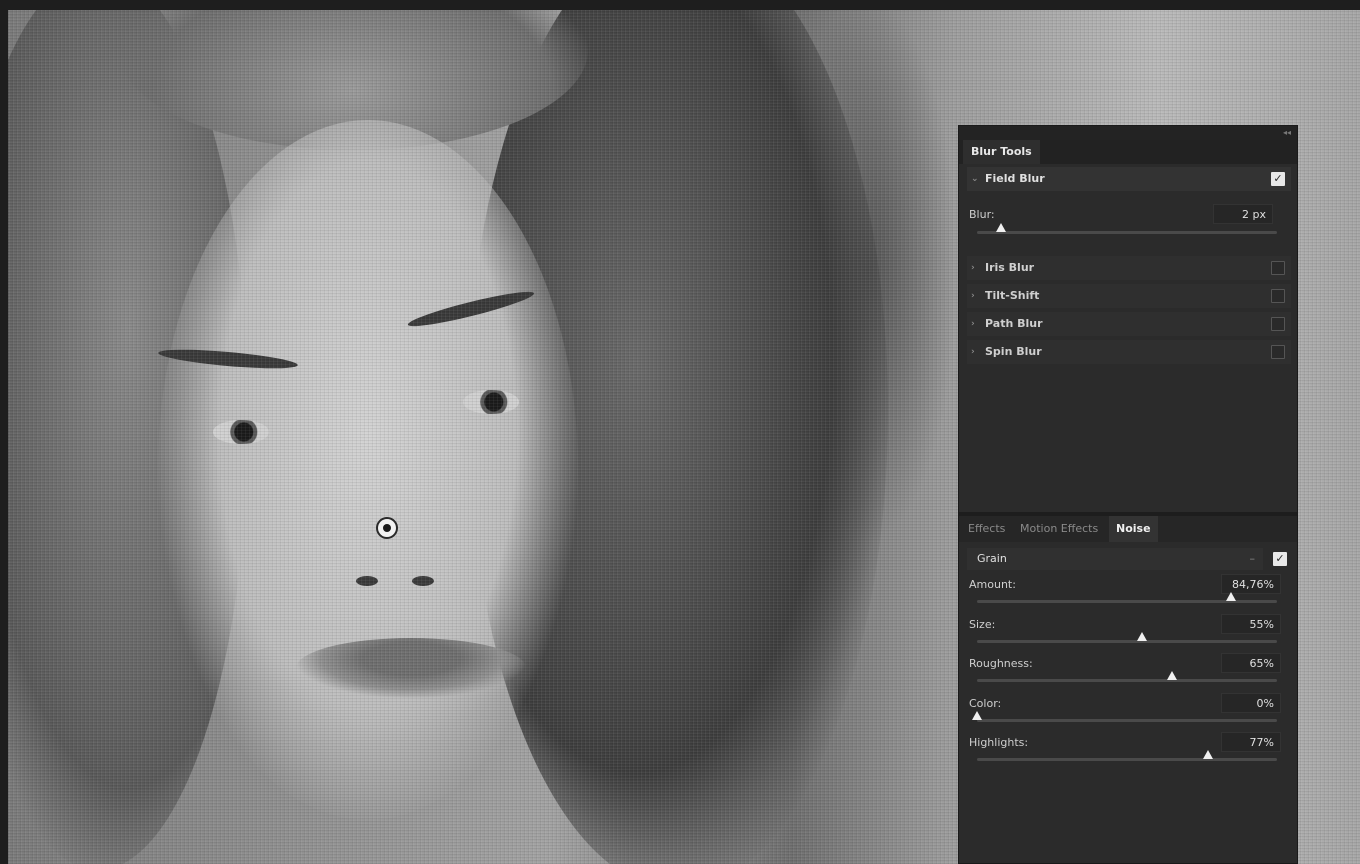 The image size is (1360, 864). What do you see at coordinates (1001, 227) in the screenshot?
I see `blur-slider-thumb` at bounding box center [1001, 227].